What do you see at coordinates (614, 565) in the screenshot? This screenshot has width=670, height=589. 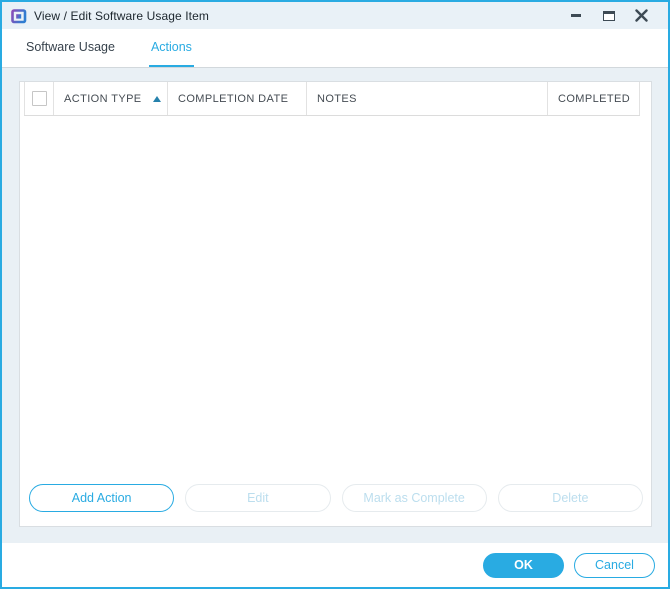 I see `cancel-button: Cancel` at bounding box center [614, 565].